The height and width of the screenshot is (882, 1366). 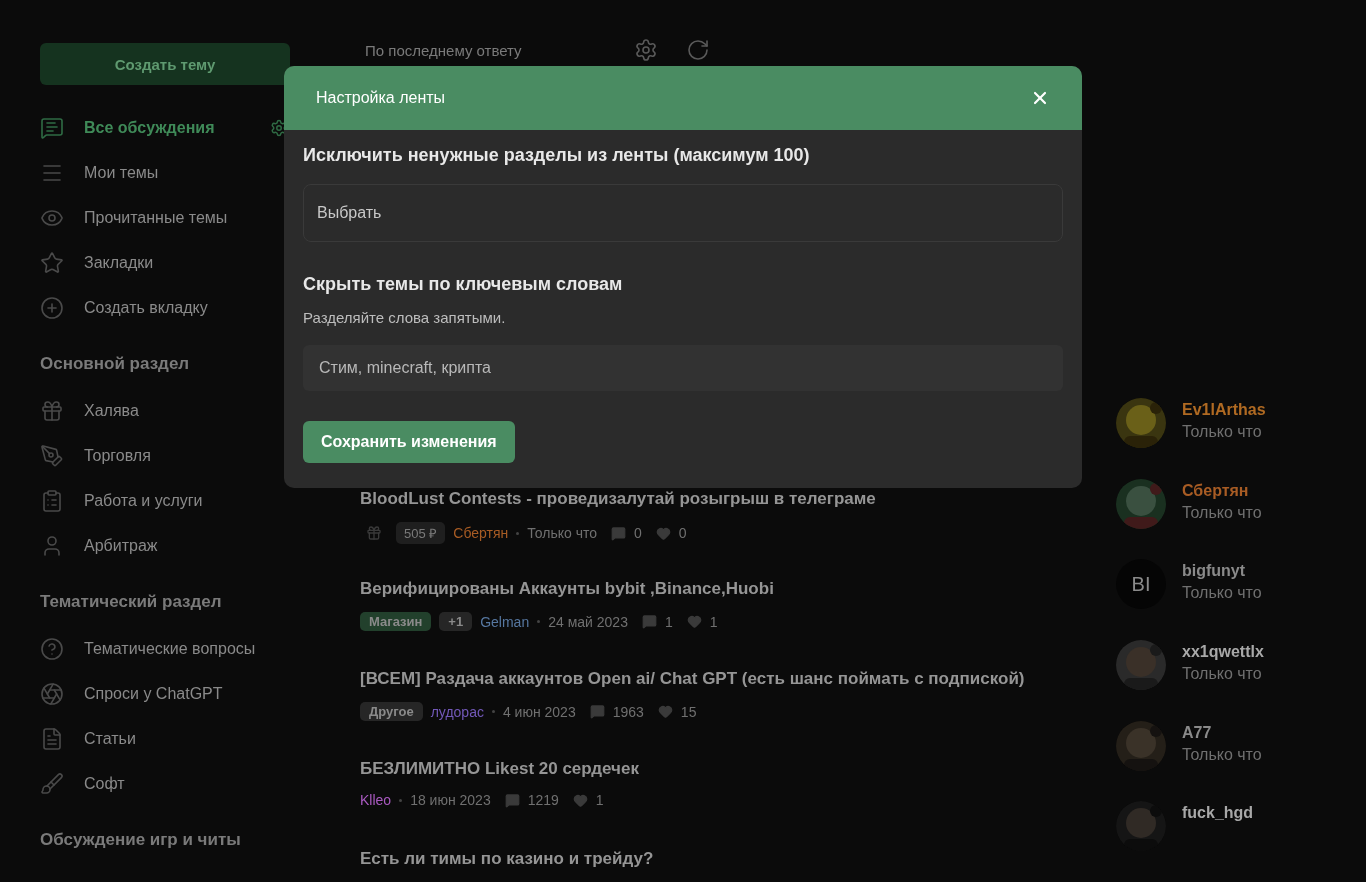 I want to click on field-hint: Разделяйте слова запятыми., so click(x=405, y=317).